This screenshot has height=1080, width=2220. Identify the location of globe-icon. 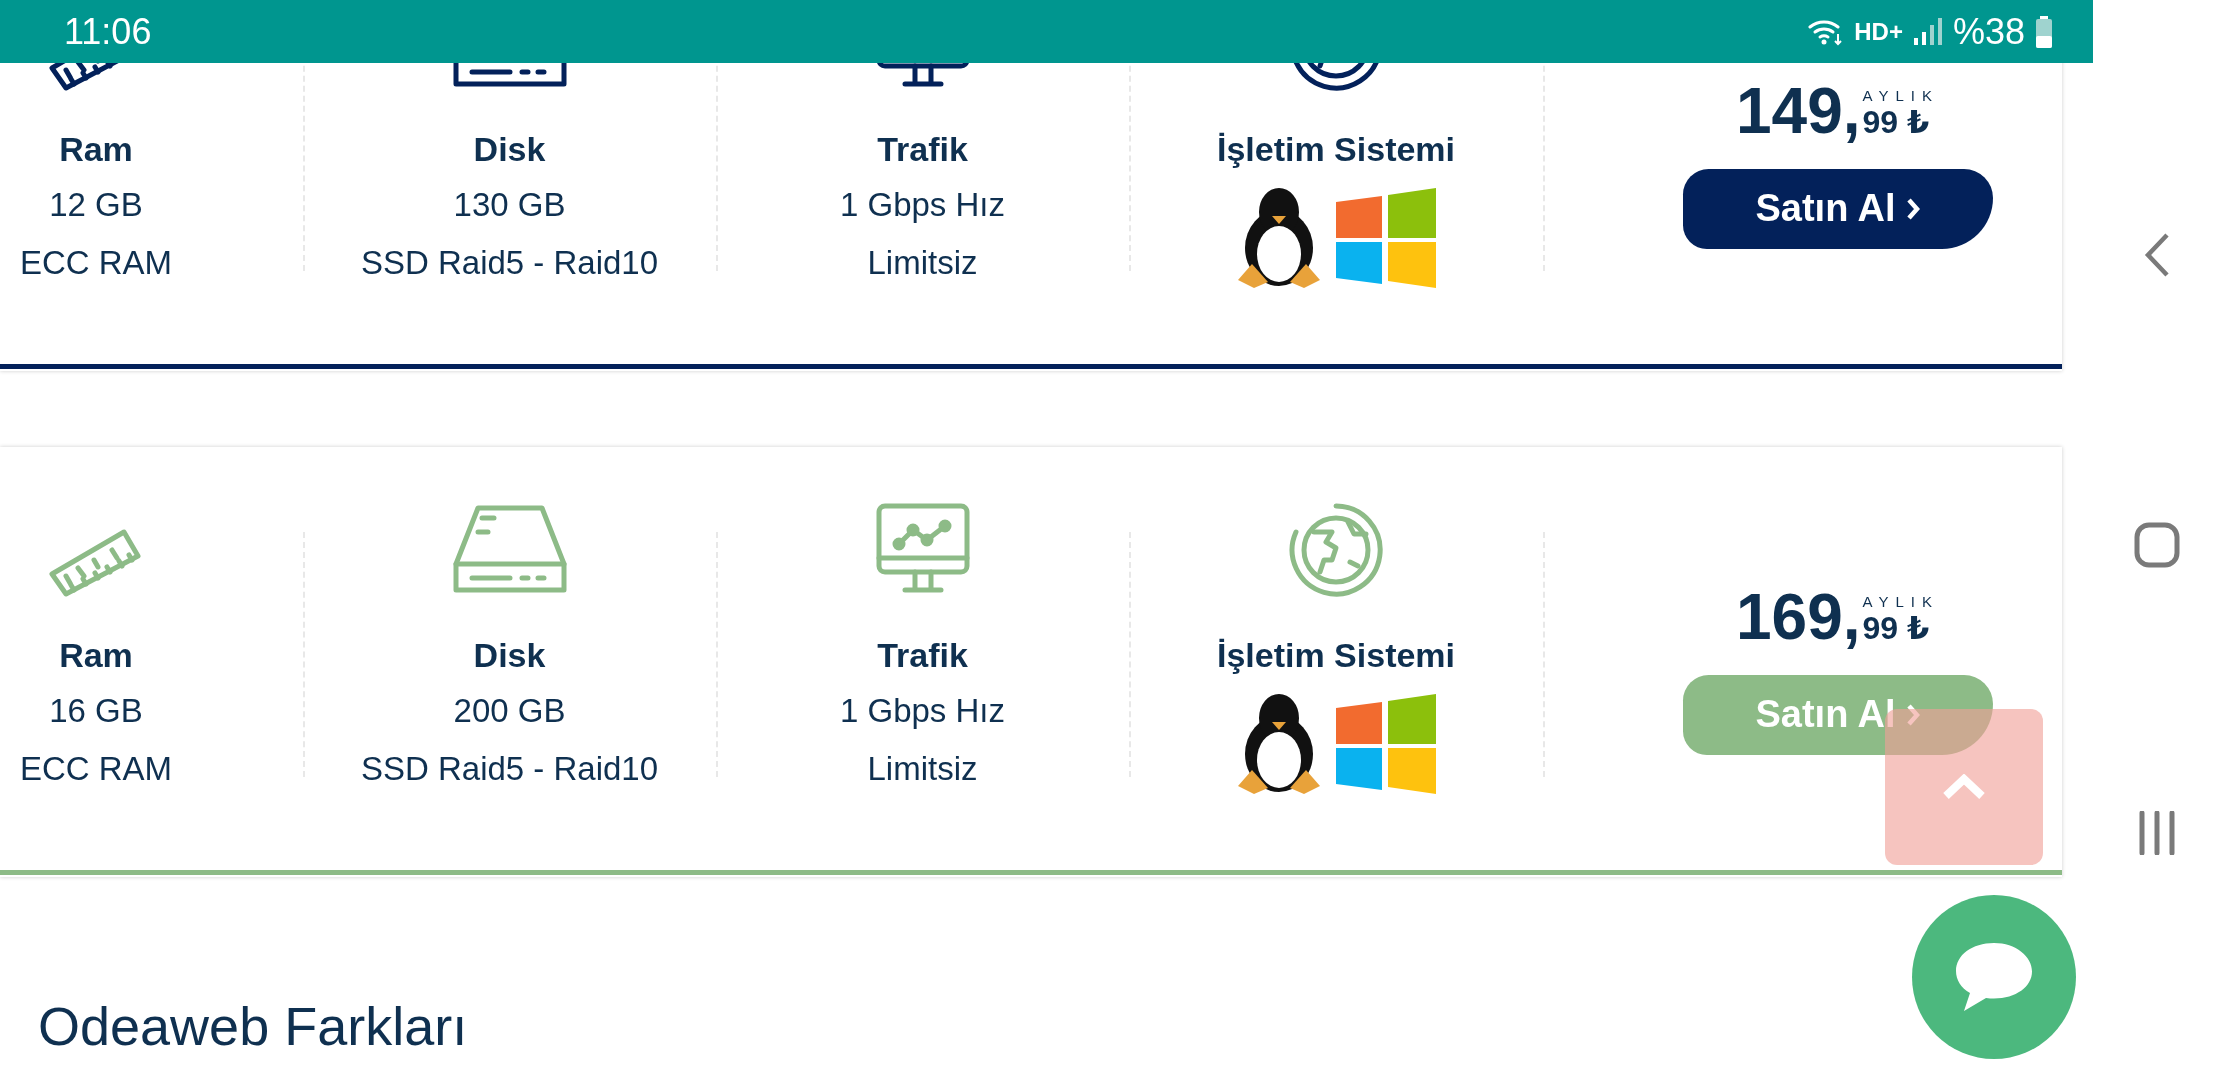
(1336, 550).